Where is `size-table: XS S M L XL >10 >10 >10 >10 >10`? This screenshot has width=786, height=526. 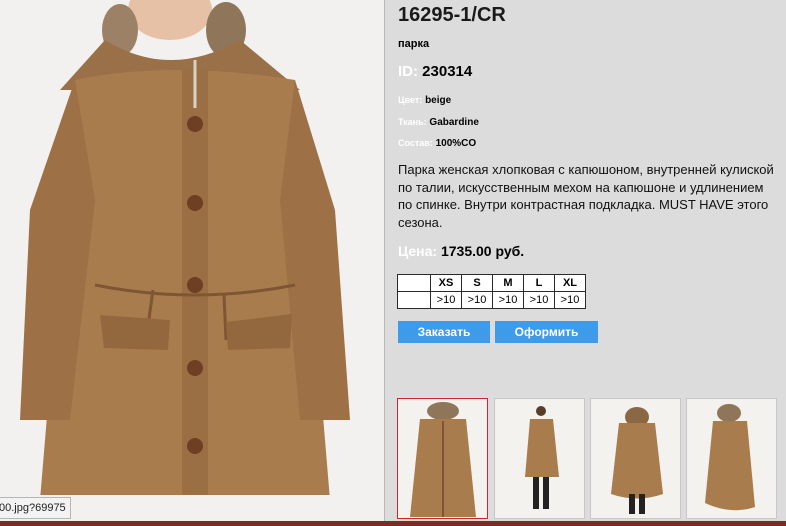
size-table: XS S M L XL >10 >10 >10 >10 >10 is located at coordinates (491, 291).